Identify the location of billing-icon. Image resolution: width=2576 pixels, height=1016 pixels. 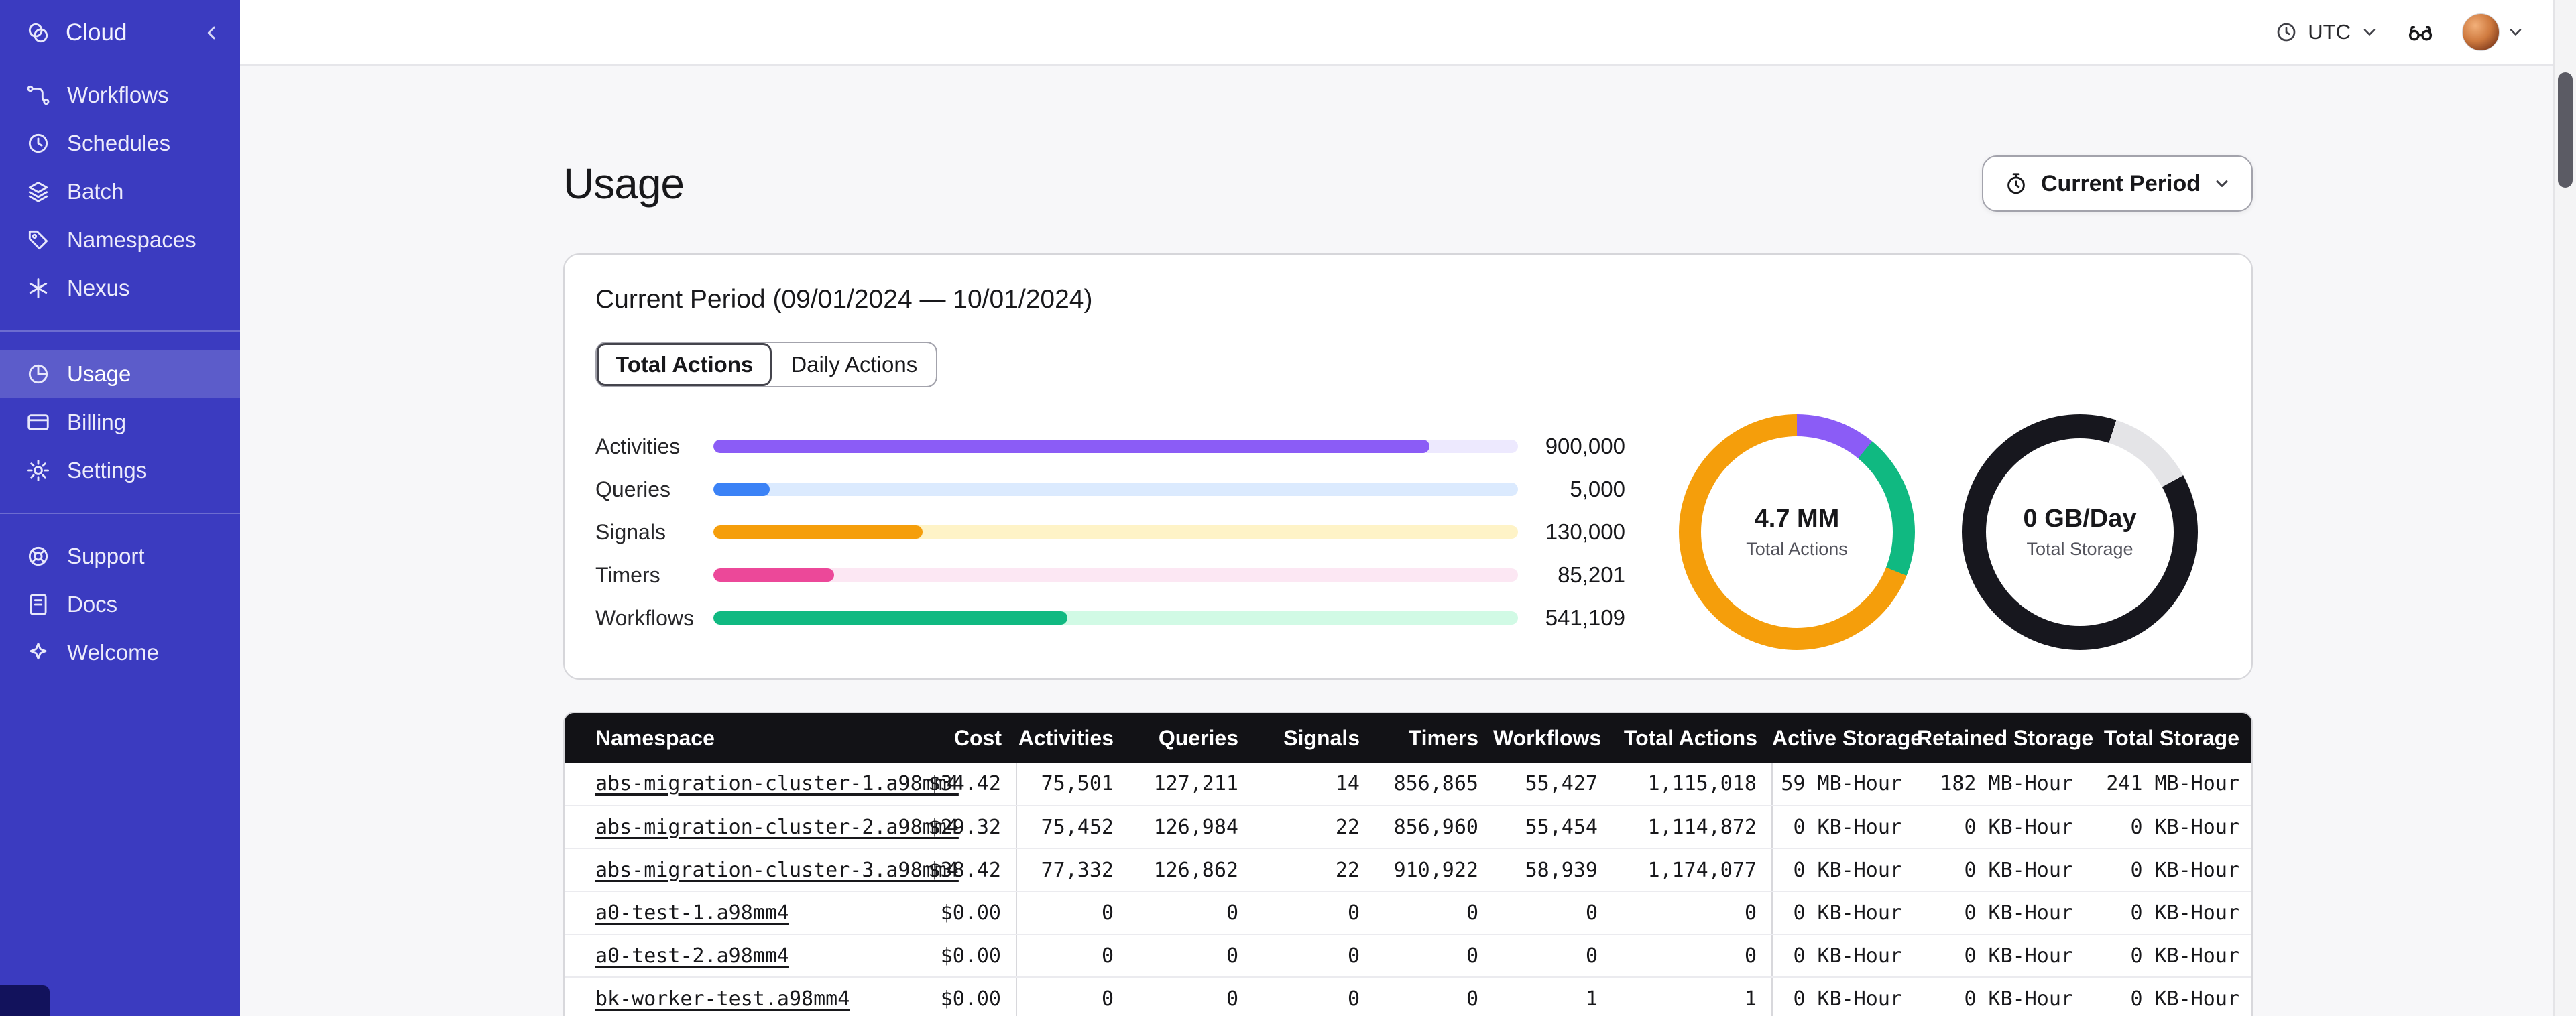
(38, 422).